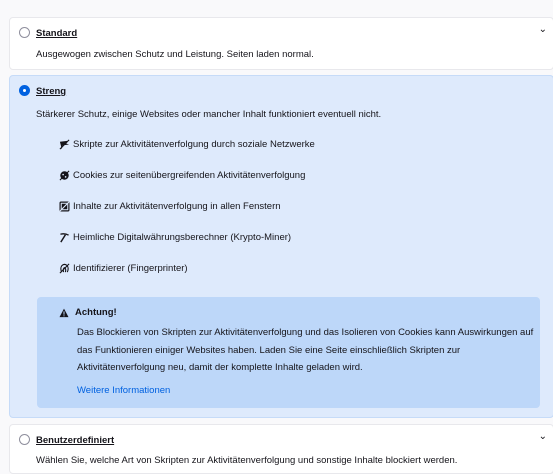 The height and width of the screenshot is (474, 553). What do you see at coordinates (75, 440) in the screenshot?
I see `custom-title: Benutzerdefiniert` at bounding box center [75, 440].